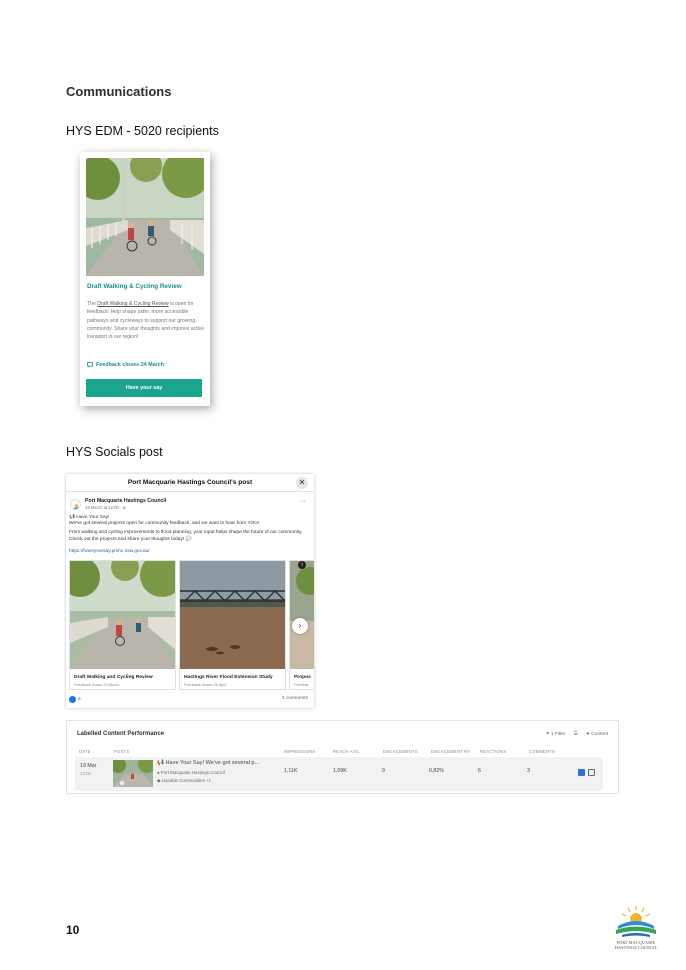 The width and height of the screenshot is (686, 970). I want to click on row-impressions: 1,11K, so click(291, 771).